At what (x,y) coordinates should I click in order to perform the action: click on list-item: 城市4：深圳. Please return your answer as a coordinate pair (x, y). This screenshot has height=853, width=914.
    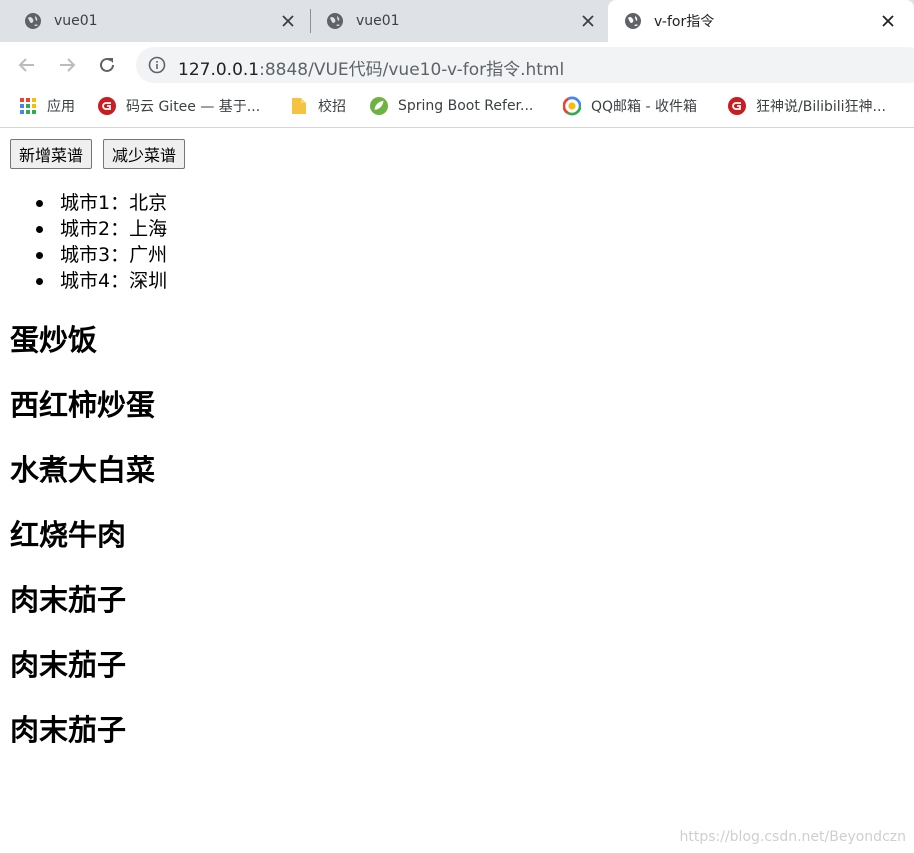
    Looking at the image, I should click on (102, 281).